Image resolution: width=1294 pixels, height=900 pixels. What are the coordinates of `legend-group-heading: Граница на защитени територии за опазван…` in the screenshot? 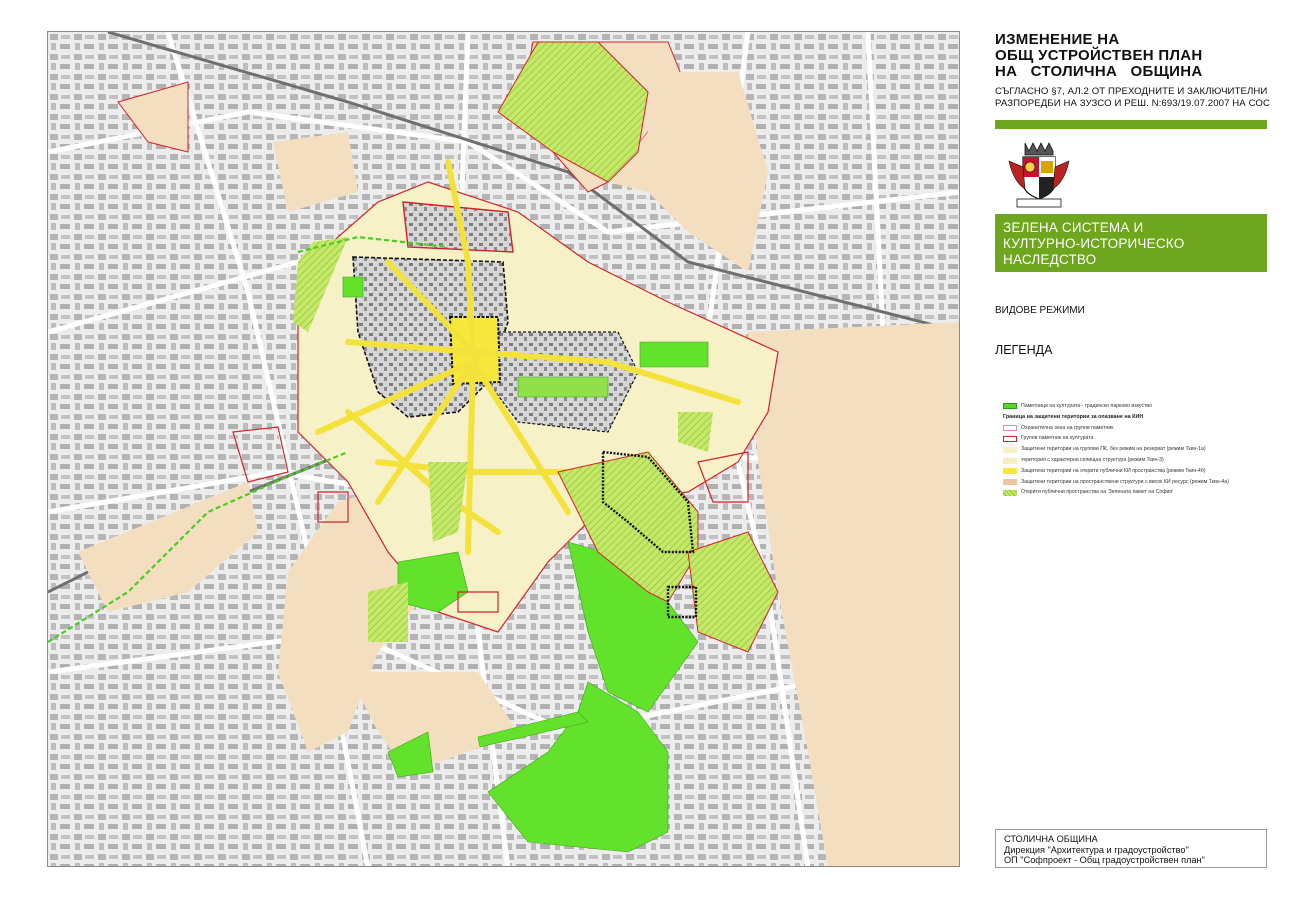 It's located at (1073, 416).